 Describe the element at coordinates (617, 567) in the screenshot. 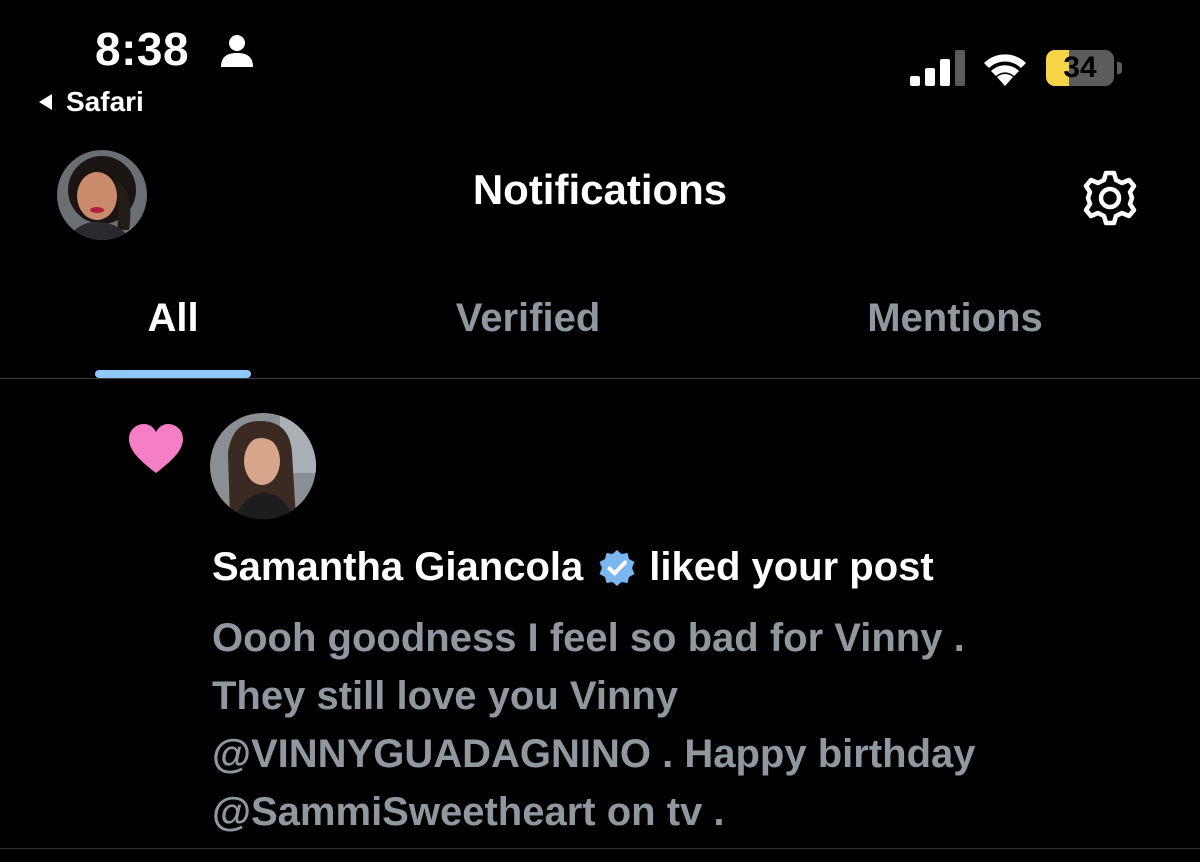

I see `verified-badge-icon` at that location.